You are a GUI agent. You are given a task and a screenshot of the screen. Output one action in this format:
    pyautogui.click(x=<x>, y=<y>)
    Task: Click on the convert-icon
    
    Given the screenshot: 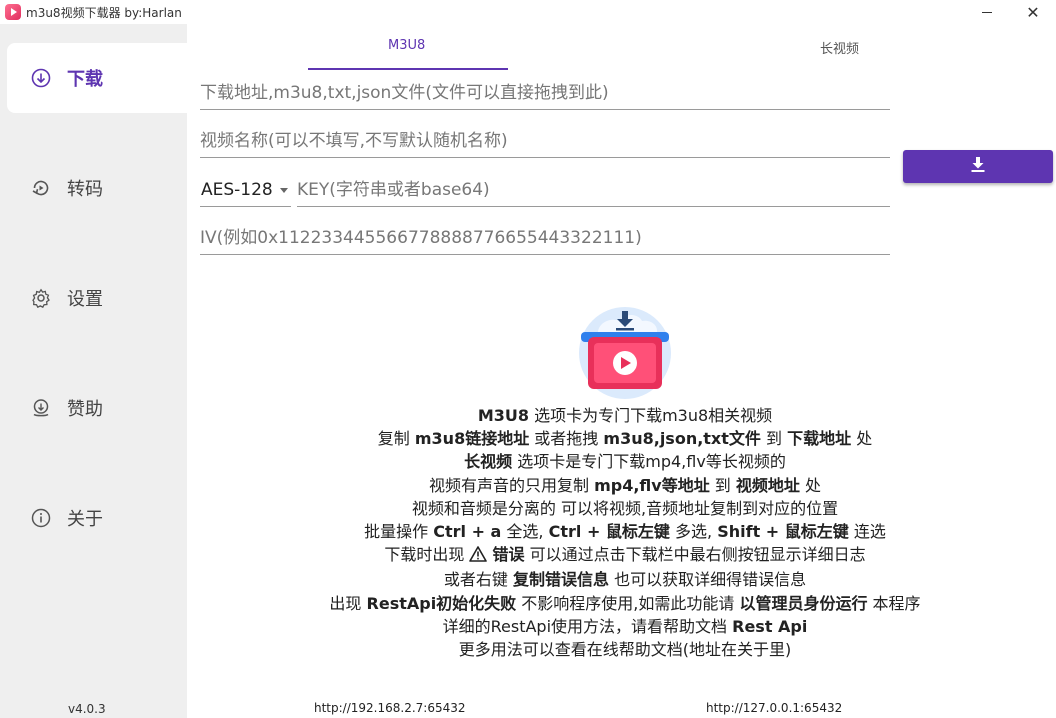 What is the action you would take?
    pyautogui.click(x=41, y=188)
    